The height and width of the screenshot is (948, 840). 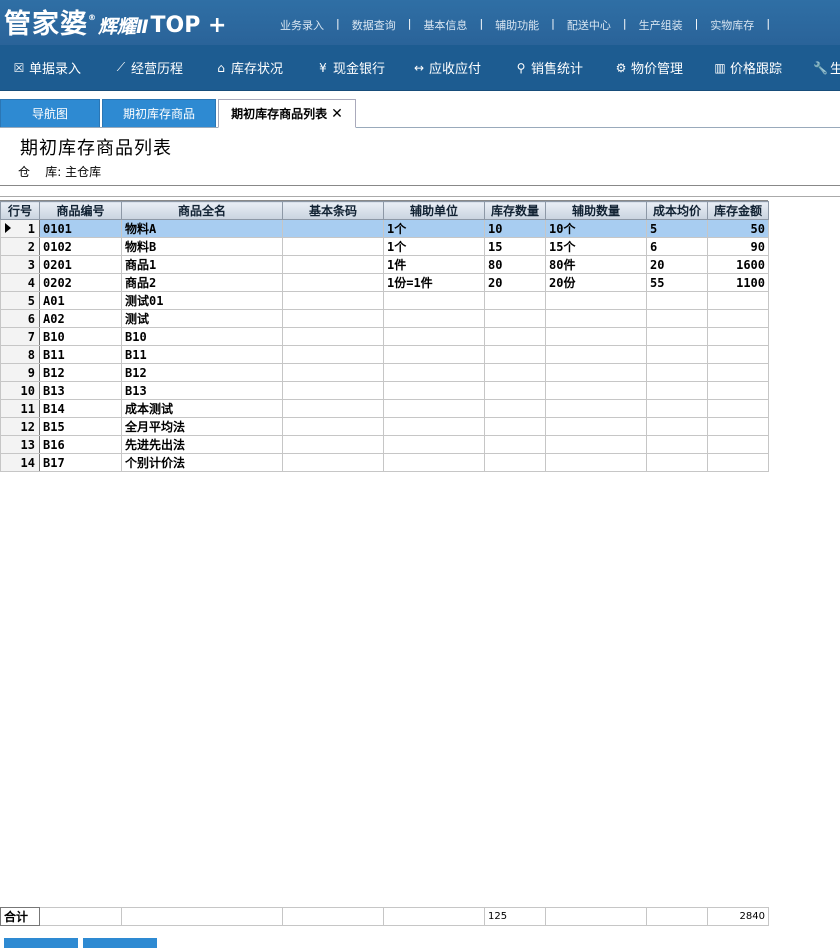 What do you see at coordinates (159, 113) in the screenshot?
I see `tab-opening-stock: 期初库存商品` at bounding box center [159, 113].